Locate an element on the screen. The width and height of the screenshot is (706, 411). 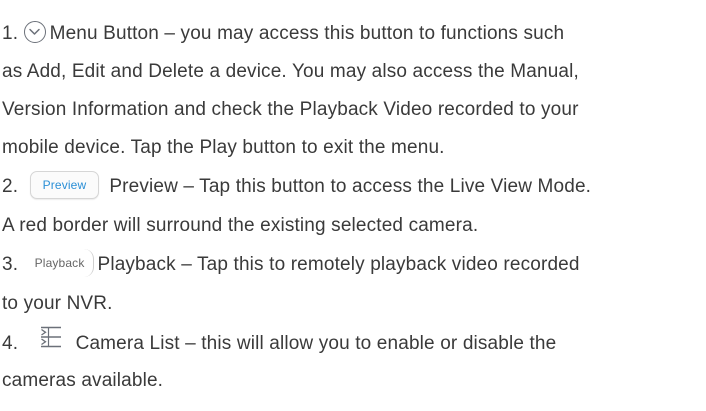
item-3-line-2: to your NVR. is located at coordinates (57, 303).